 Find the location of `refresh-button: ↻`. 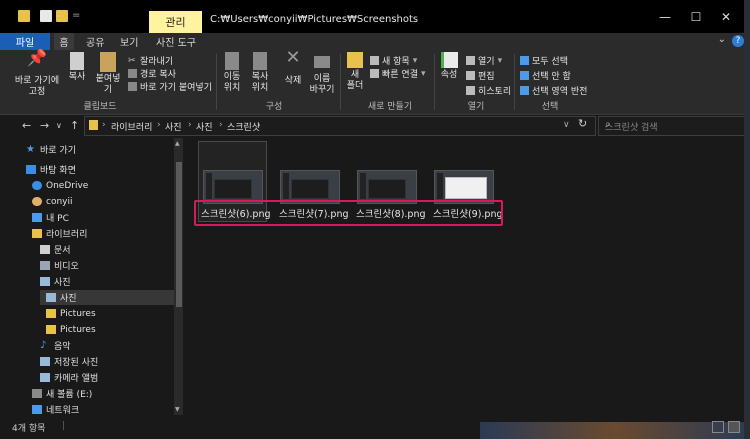

refresh-button: ↻ is located at coordinates (582, 123).